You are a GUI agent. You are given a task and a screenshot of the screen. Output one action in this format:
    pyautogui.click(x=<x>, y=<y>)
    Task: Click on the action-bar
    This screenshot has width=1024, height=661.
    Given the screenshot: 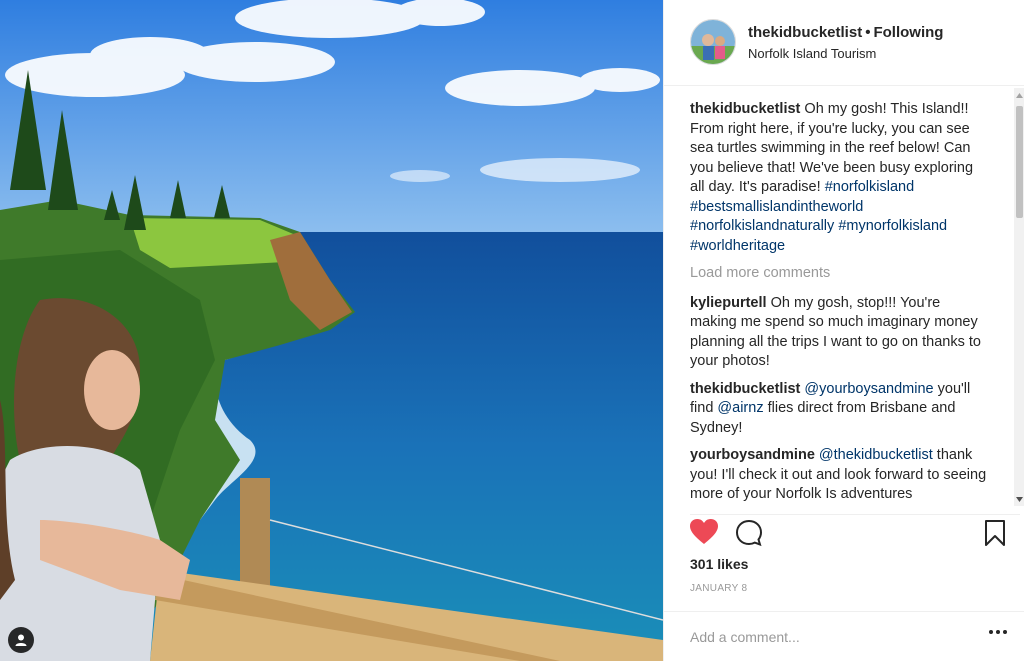 What is the action you would take?
    pyautogui.click(x=855, y=532)
    